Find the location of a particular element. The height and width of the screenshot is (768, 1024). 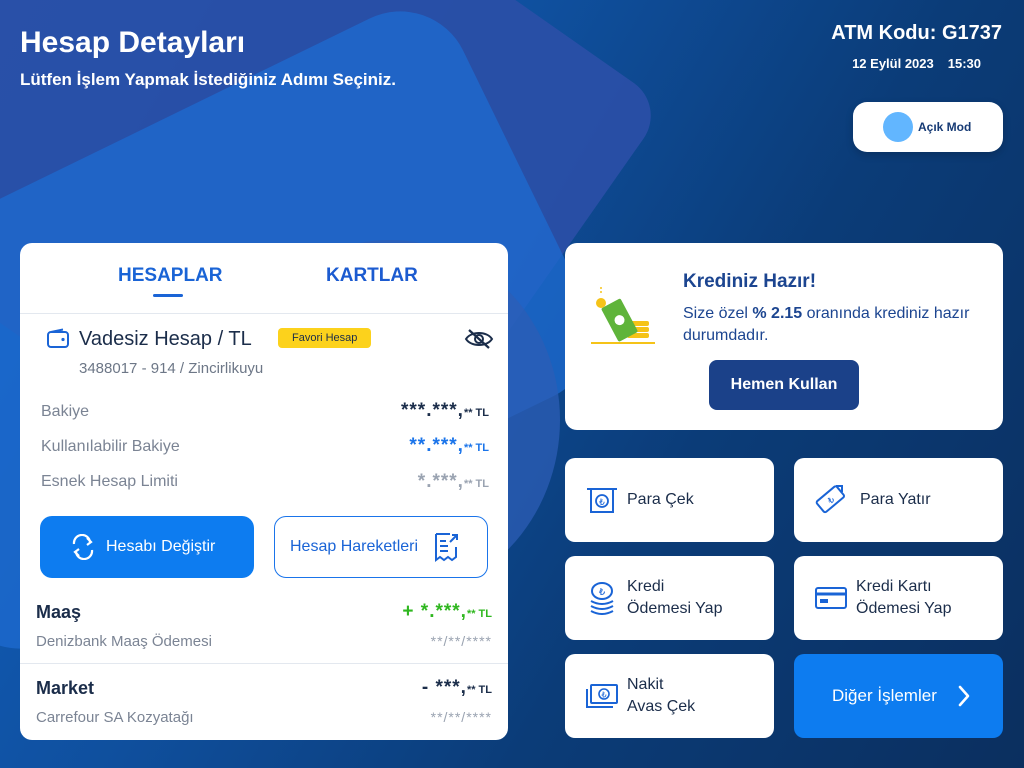

withdraw-icon: ₺ is located at coordinates (602, 500).